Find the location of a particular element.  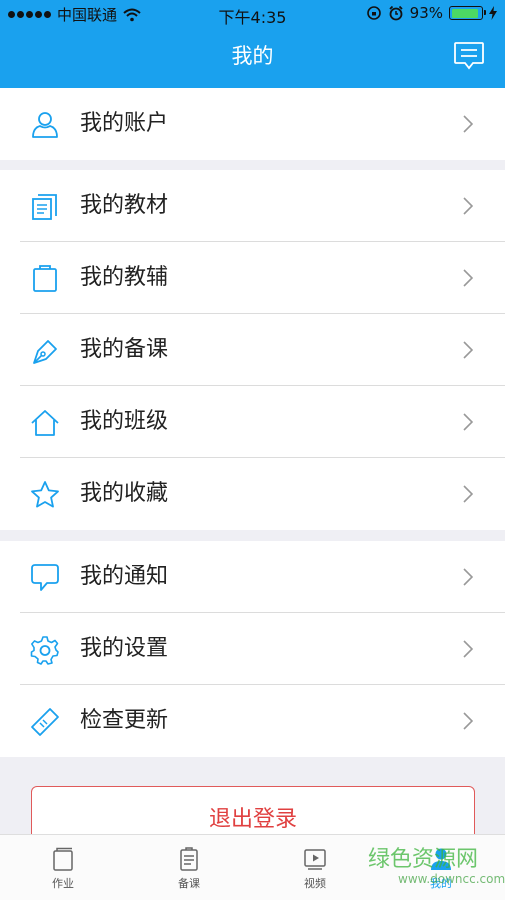

status-bar: 中国联通 下午4:35 93% is located at coordinates (252, 14).